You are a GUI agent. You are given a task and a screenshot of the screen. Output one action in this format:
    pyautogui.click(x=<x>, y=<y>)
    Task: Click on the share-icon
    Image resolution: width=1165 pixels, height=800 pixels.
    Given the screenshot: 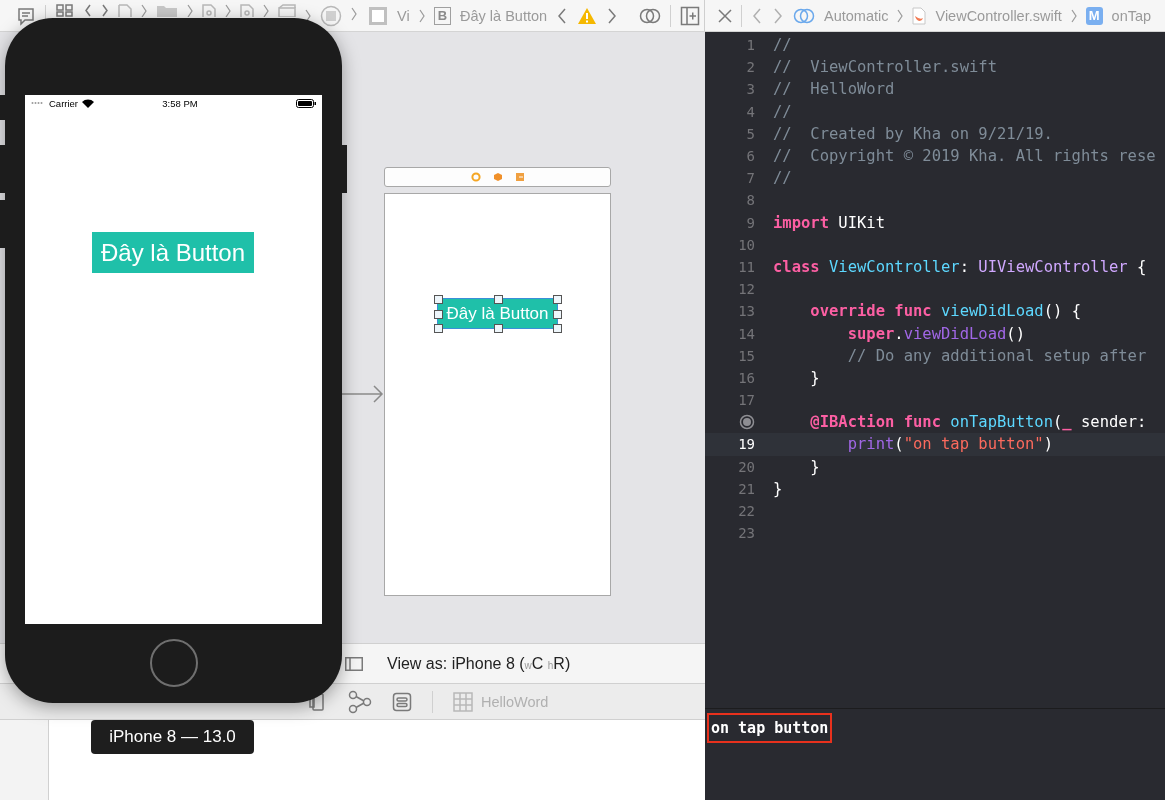 What is the action you would take?
    pyautogui.click(x=360, y=701)
    